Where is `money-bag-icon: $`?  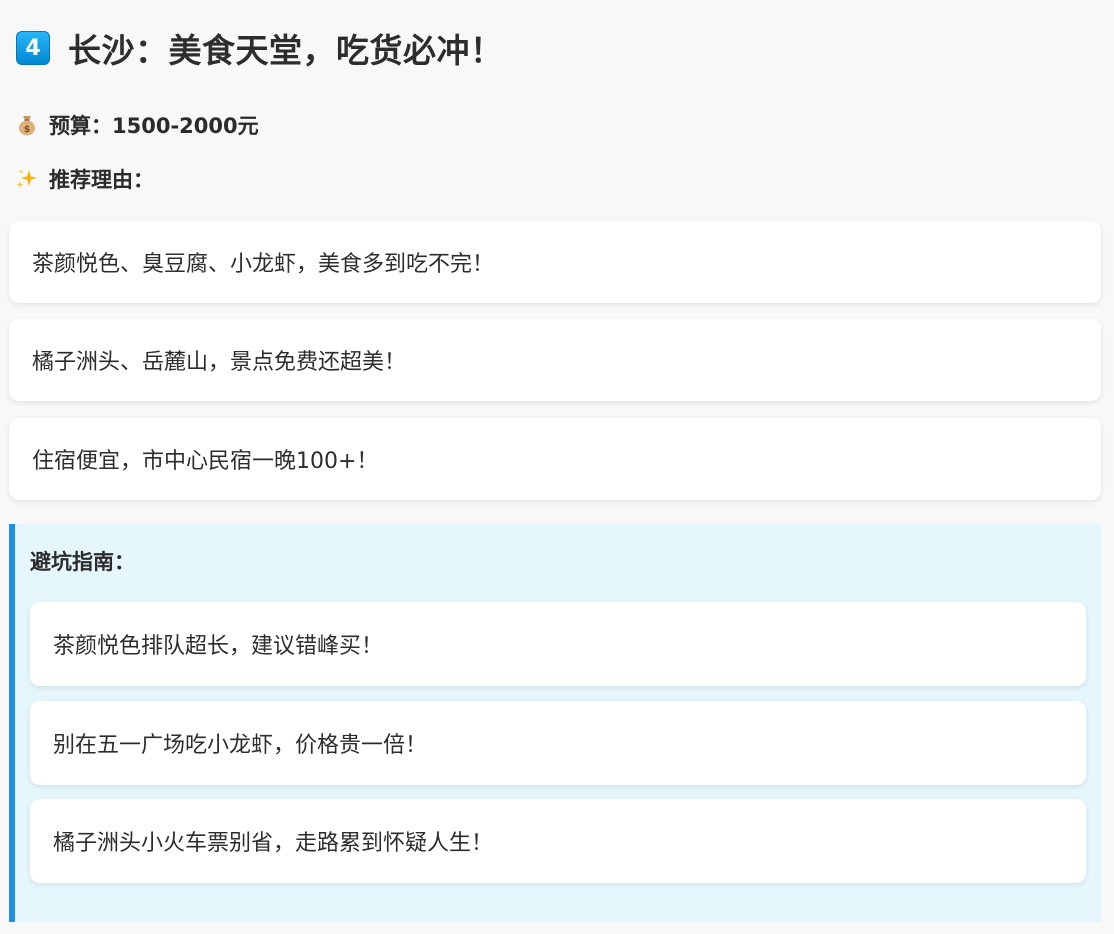
money-bag-icon: $ is located at coordinates (27, 125).